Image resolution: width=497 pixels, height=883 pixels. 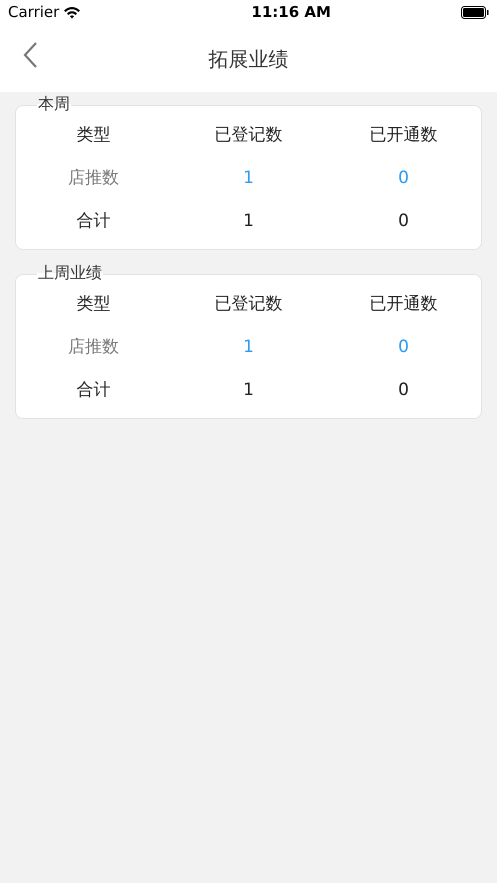 What do you see at coordinates (54, 104) in the screenshot?
I see `section-title: 本周` at bounding box center [54, 104].